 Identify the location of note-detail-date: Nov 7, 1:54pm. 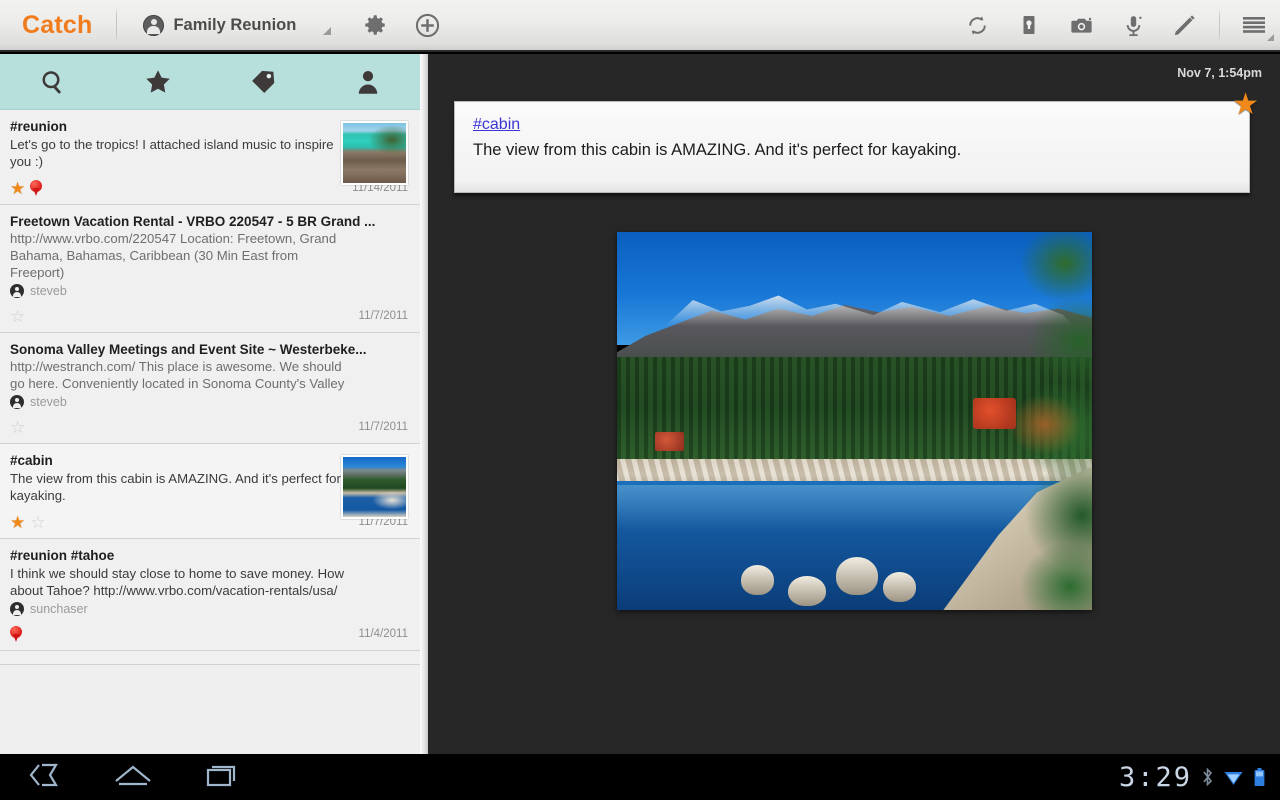
(1219, 73).